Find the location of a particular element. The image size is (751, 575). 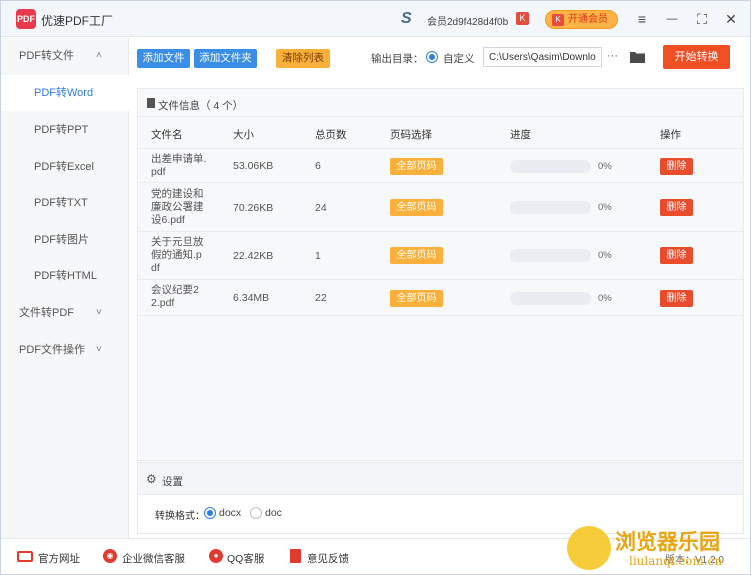

sidebar-item-pdf-to-excel: PDF转Excel is located at coordinates (65, 167).